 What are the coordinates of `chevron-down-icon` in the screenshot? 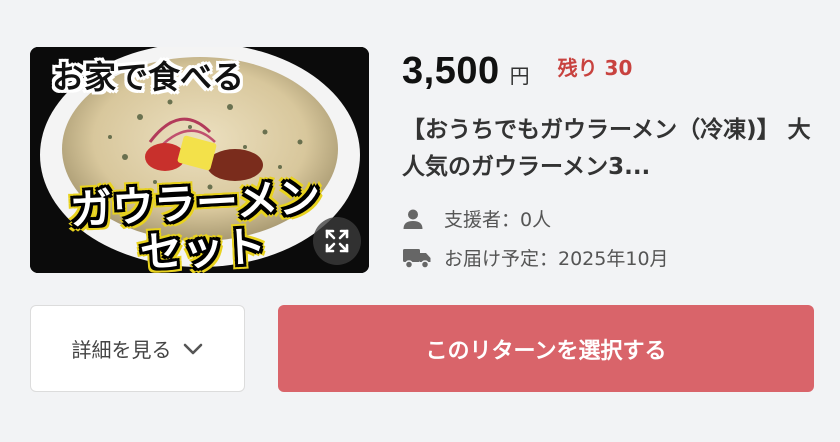 It's located at (192, 348).